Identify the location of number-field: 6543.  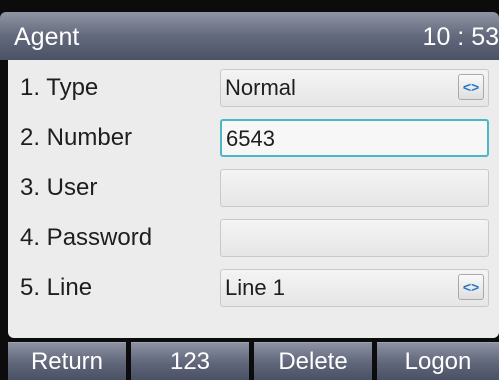
(354, 138).